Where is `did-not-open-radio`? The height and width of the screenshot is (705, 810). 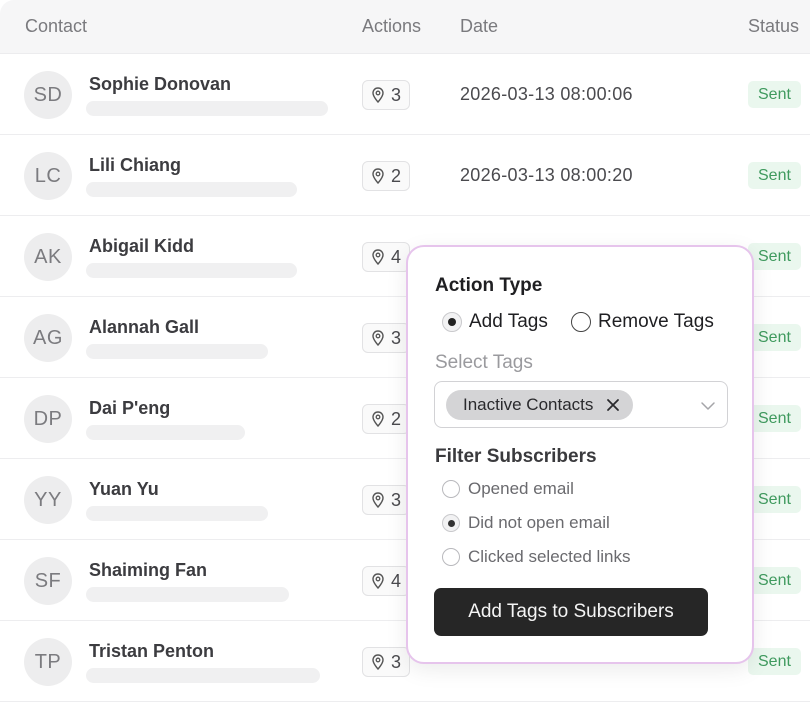
did-not-open-radio is located at coordinates (451, 523).